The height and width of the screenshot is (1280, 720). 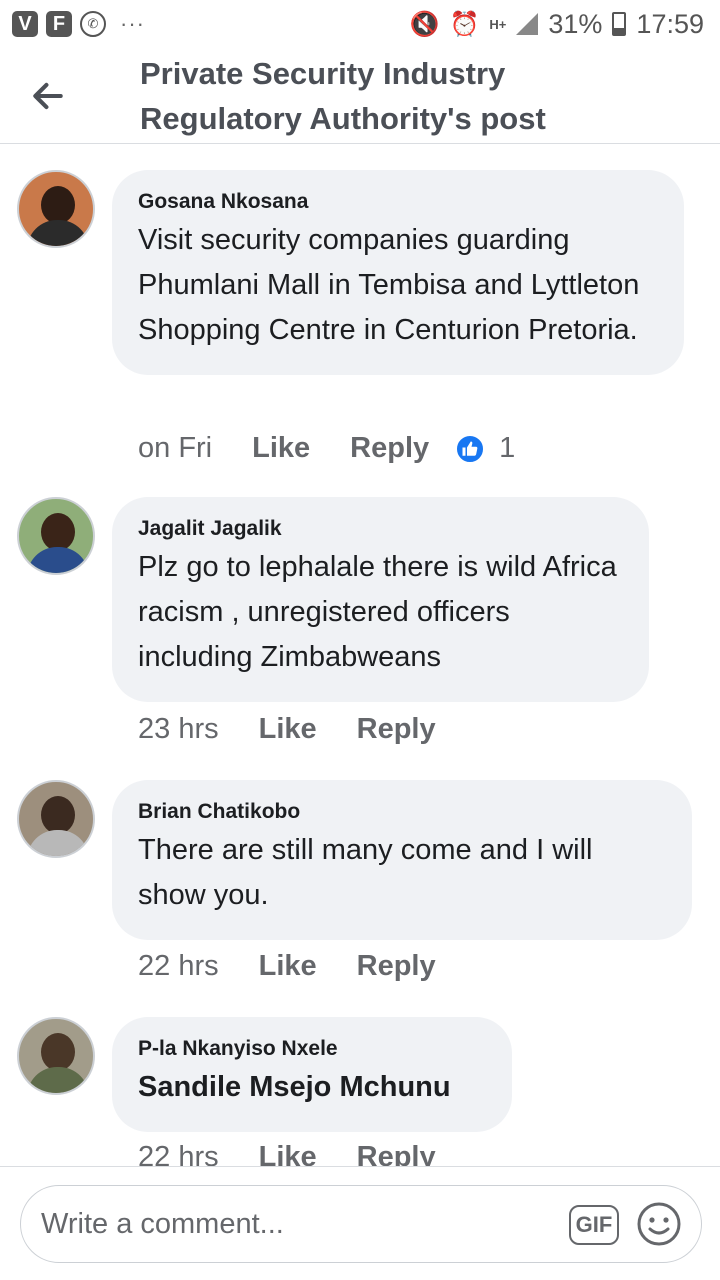 I want to click on comment-author: Brian Chatikobo, so click(x=402, y=812).